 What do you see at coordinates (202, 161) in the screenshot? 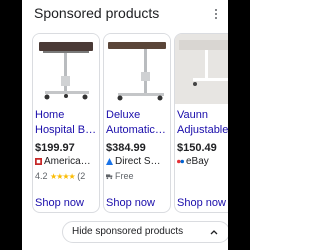
I see `product-seller: eBay` at bounding box center [202, 161].